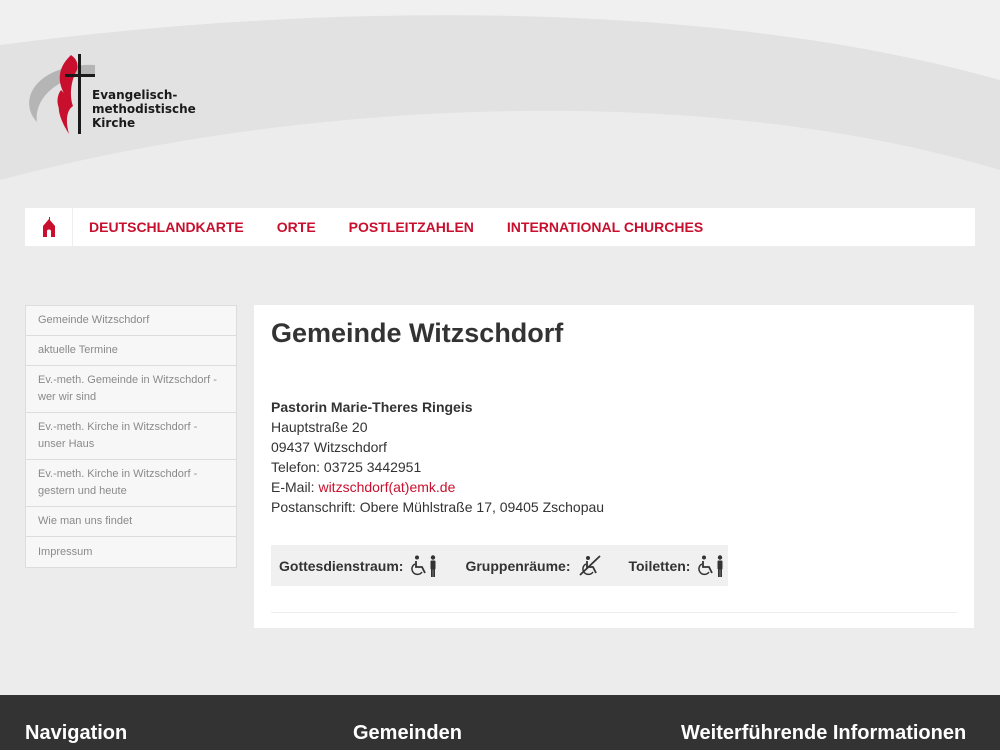 The height and width of the screenshot is (750, 1000). What do you see at coordinates (614, 487) in the screenshot?
I see `email-row: E-Mail: witzschdorf(at)emk.de` at bounding box center [614, 487].